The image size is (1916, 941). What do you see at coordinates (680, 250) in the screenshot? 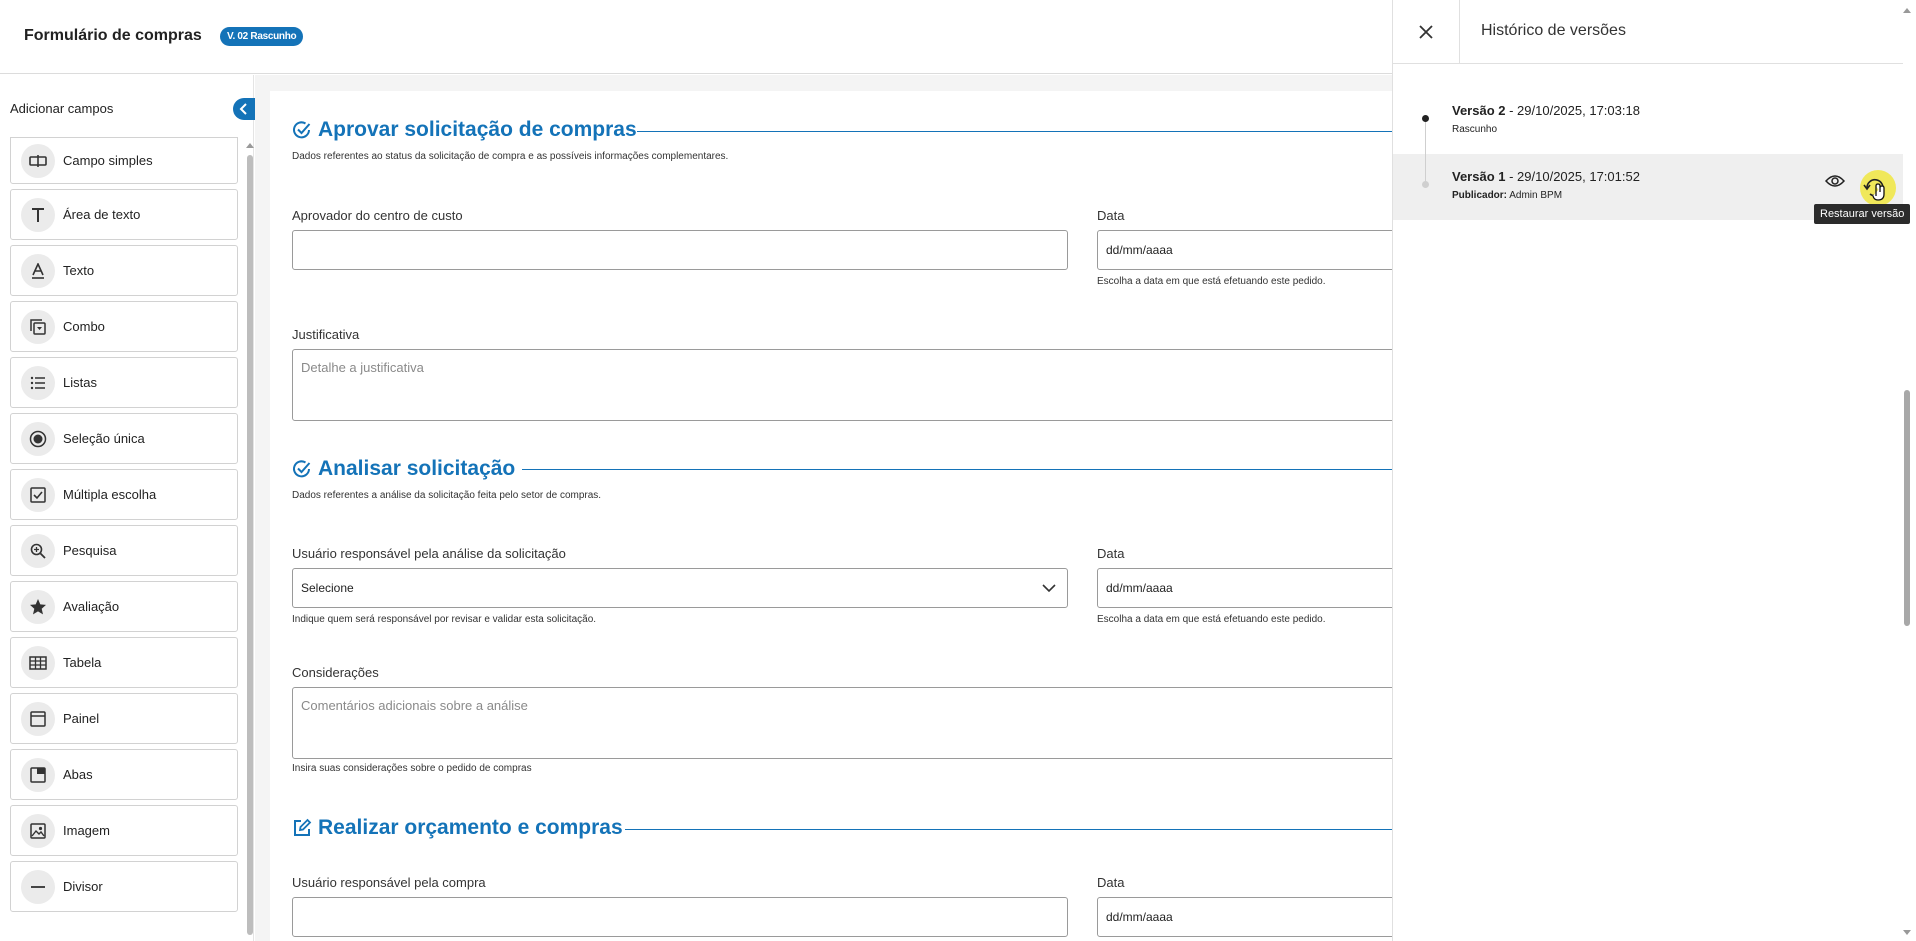
I see `approver-input` at bounding box center [680, 250].